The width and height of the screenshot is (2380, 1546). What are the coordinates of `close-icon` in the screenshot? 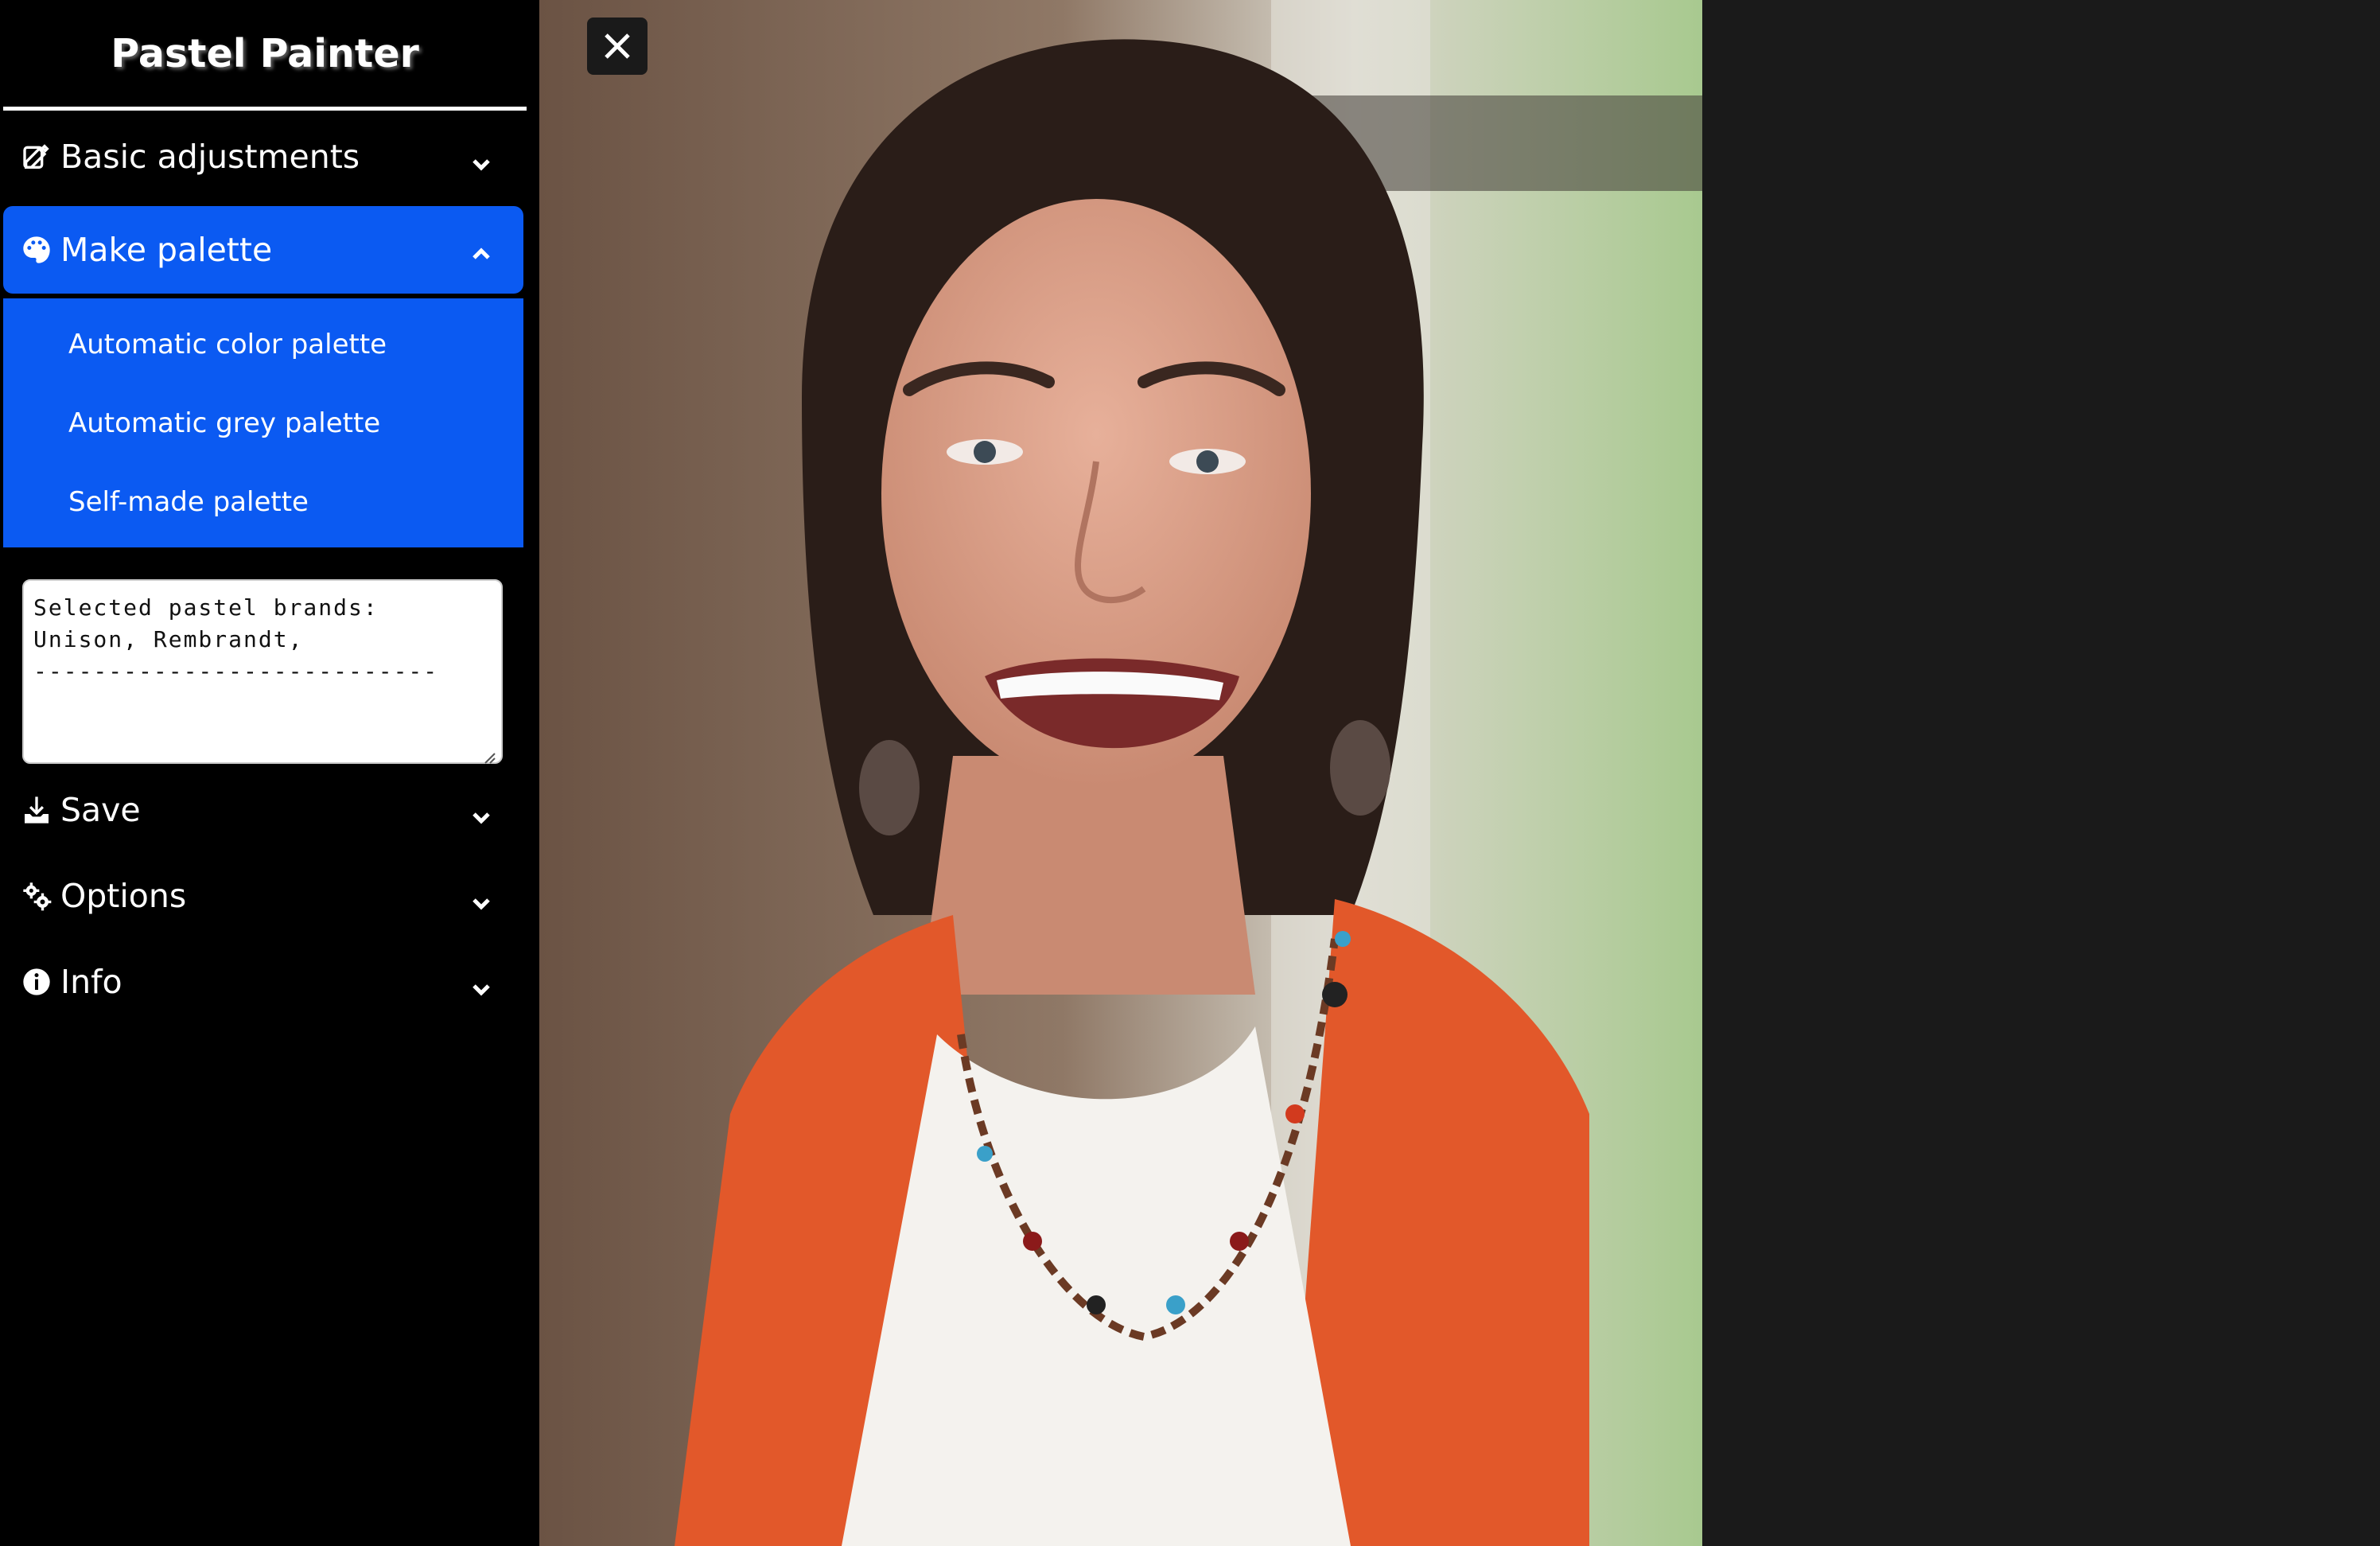 It's located at (617, 46).